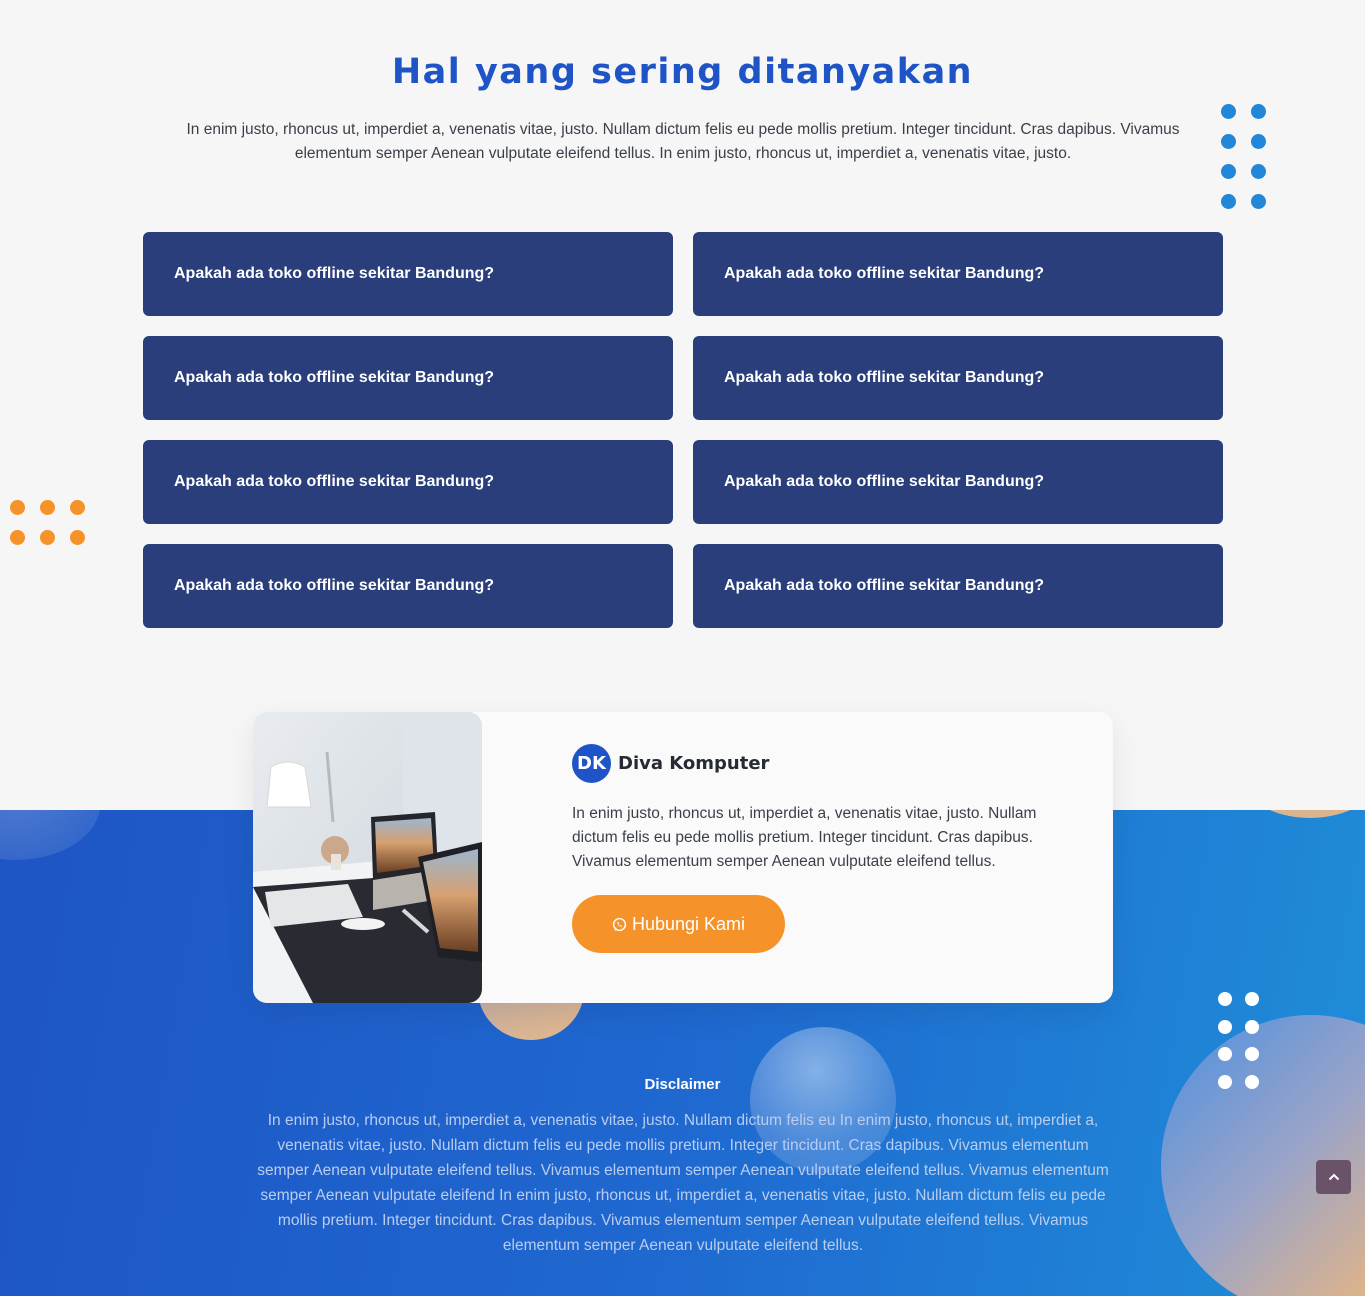 The width and height of the screenshot is (1365, 1296). Describe the element at coordinates (688, 923) in the screenshot. I see `contact-button-label: Hubungi Kami` at that location.